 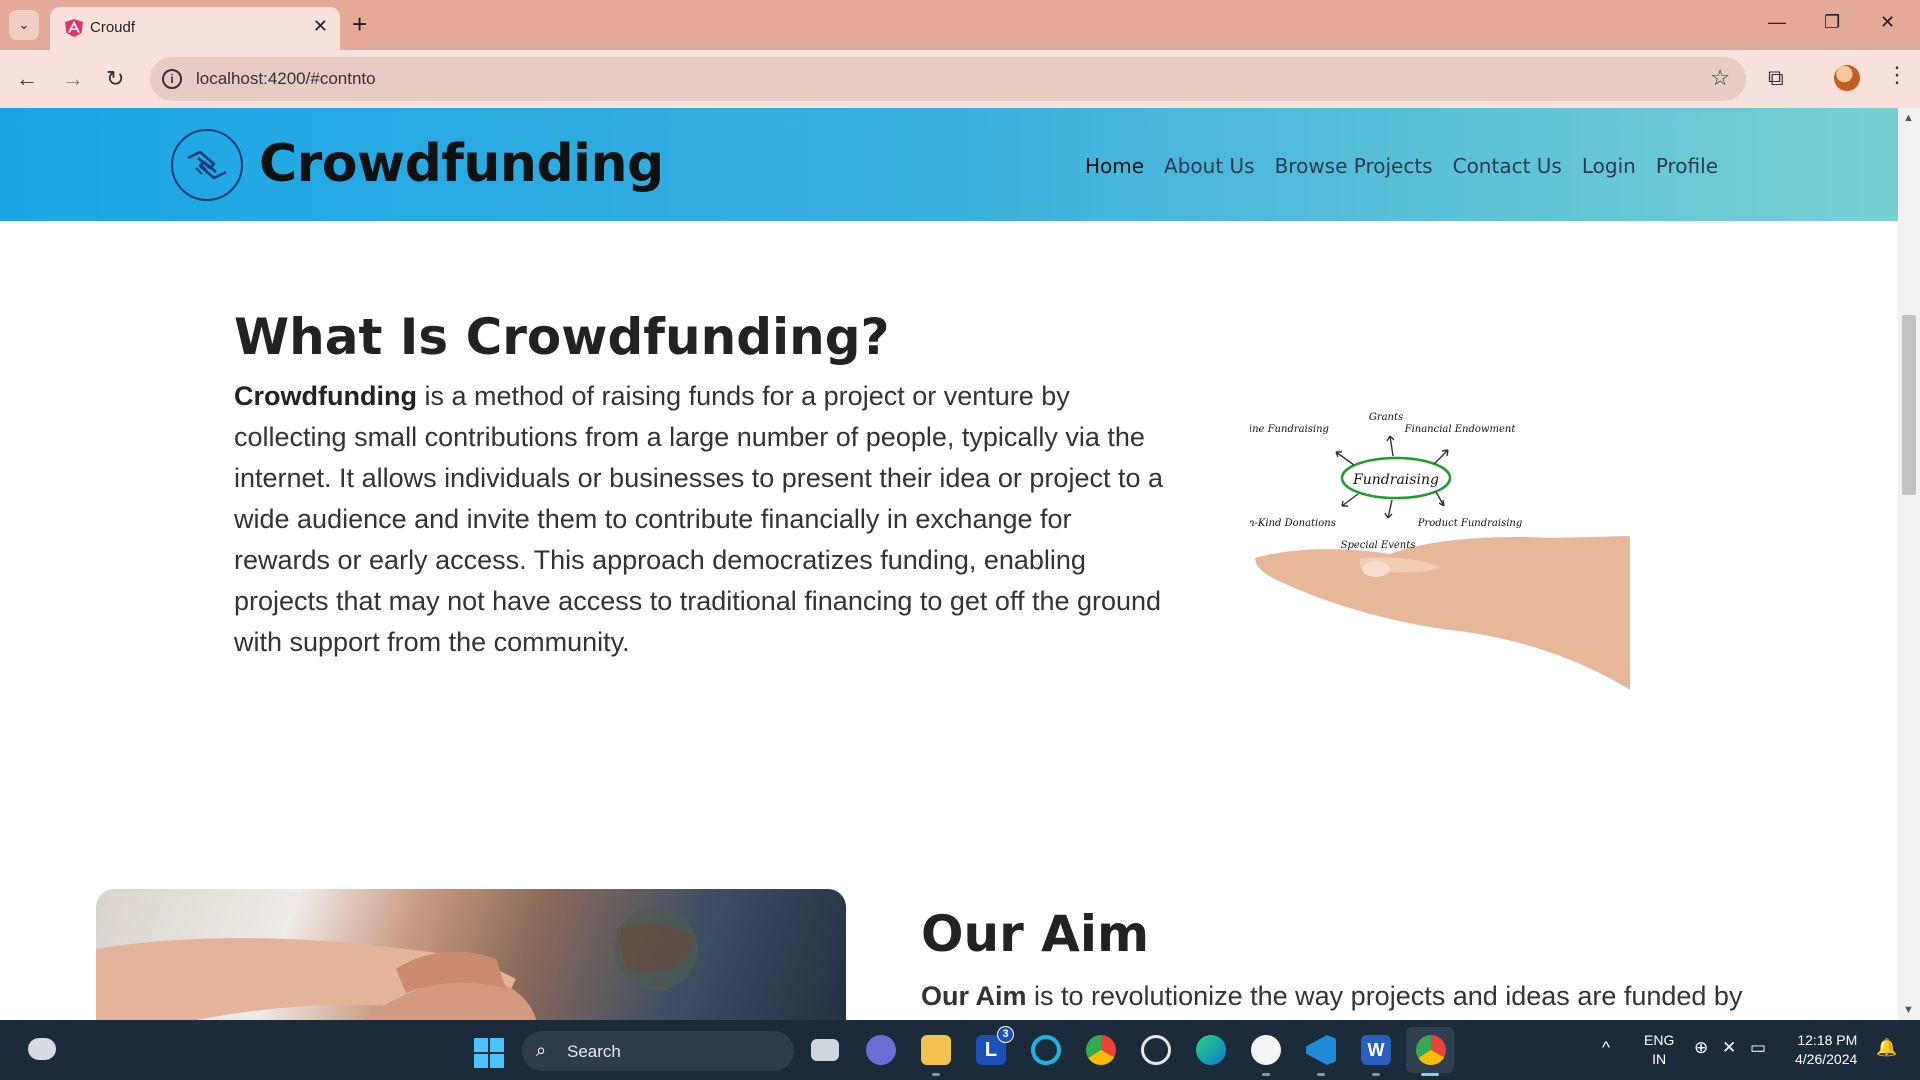 What do you see at coordinates (1430, 1074) in the screenshot?
I see `chrome-active-indicator` at bounding box center [1430, 1074].